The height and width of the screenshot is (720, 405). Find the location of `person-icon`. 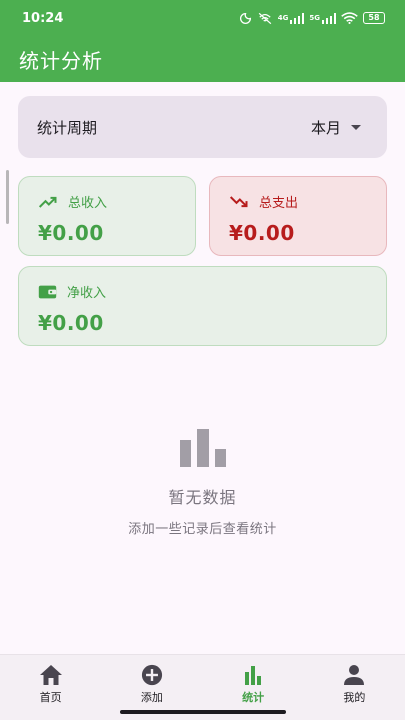

person-icon is located at coordinates (354, 675).